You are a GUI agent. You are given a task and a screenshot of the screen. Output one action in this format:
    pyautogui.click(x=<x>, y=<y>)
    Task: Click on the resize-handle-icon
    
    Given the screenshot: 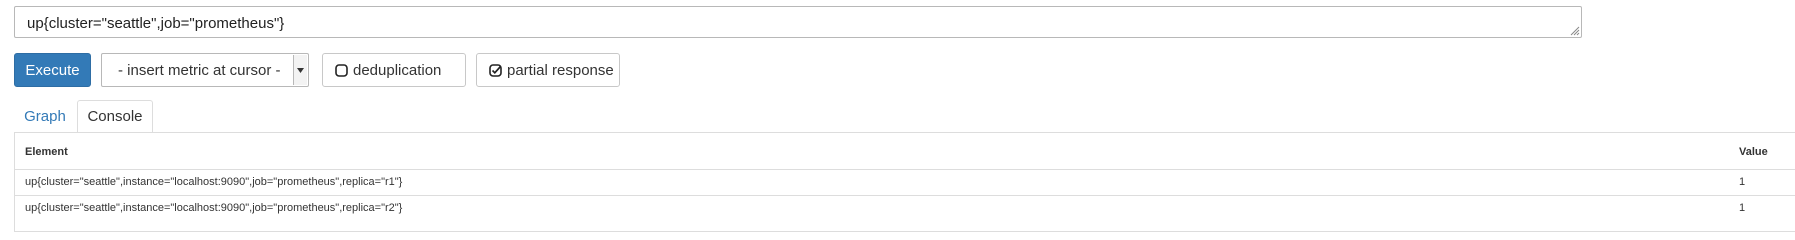 What is the action you would take?
    pyautogui.click(x=1574, y=30)
    